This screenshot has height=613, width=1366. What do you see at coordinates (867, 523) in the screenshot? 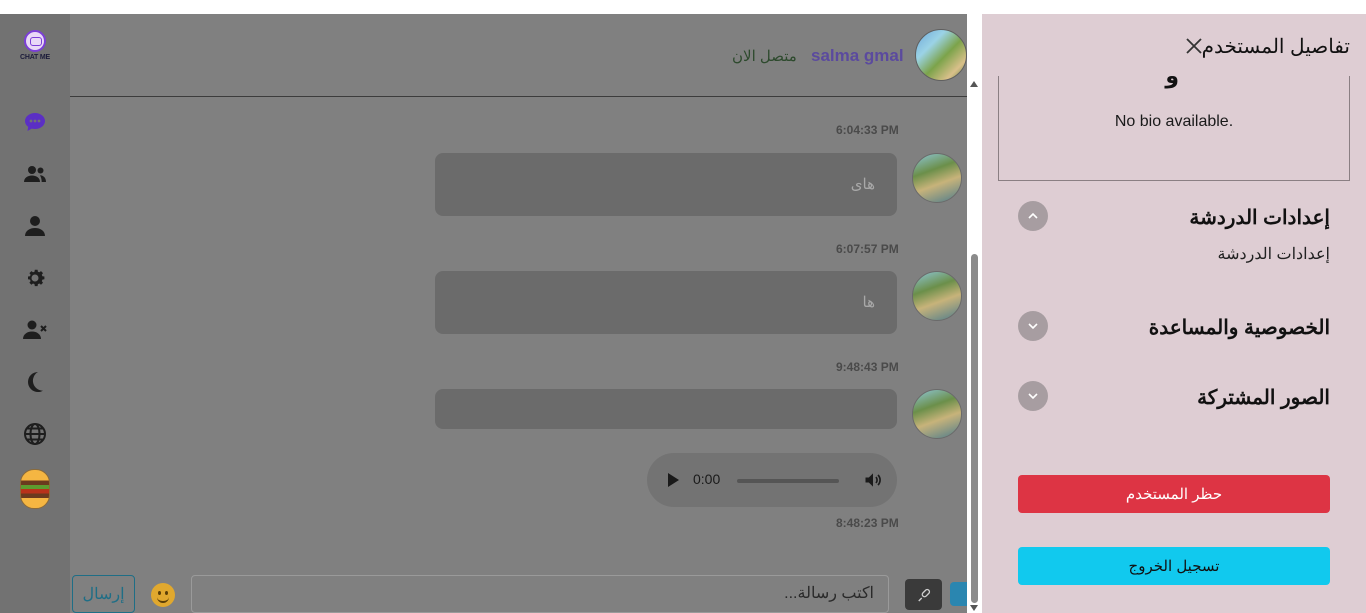
I see `message-time: 8:48:23 PM` at bounding box center [867, 523].